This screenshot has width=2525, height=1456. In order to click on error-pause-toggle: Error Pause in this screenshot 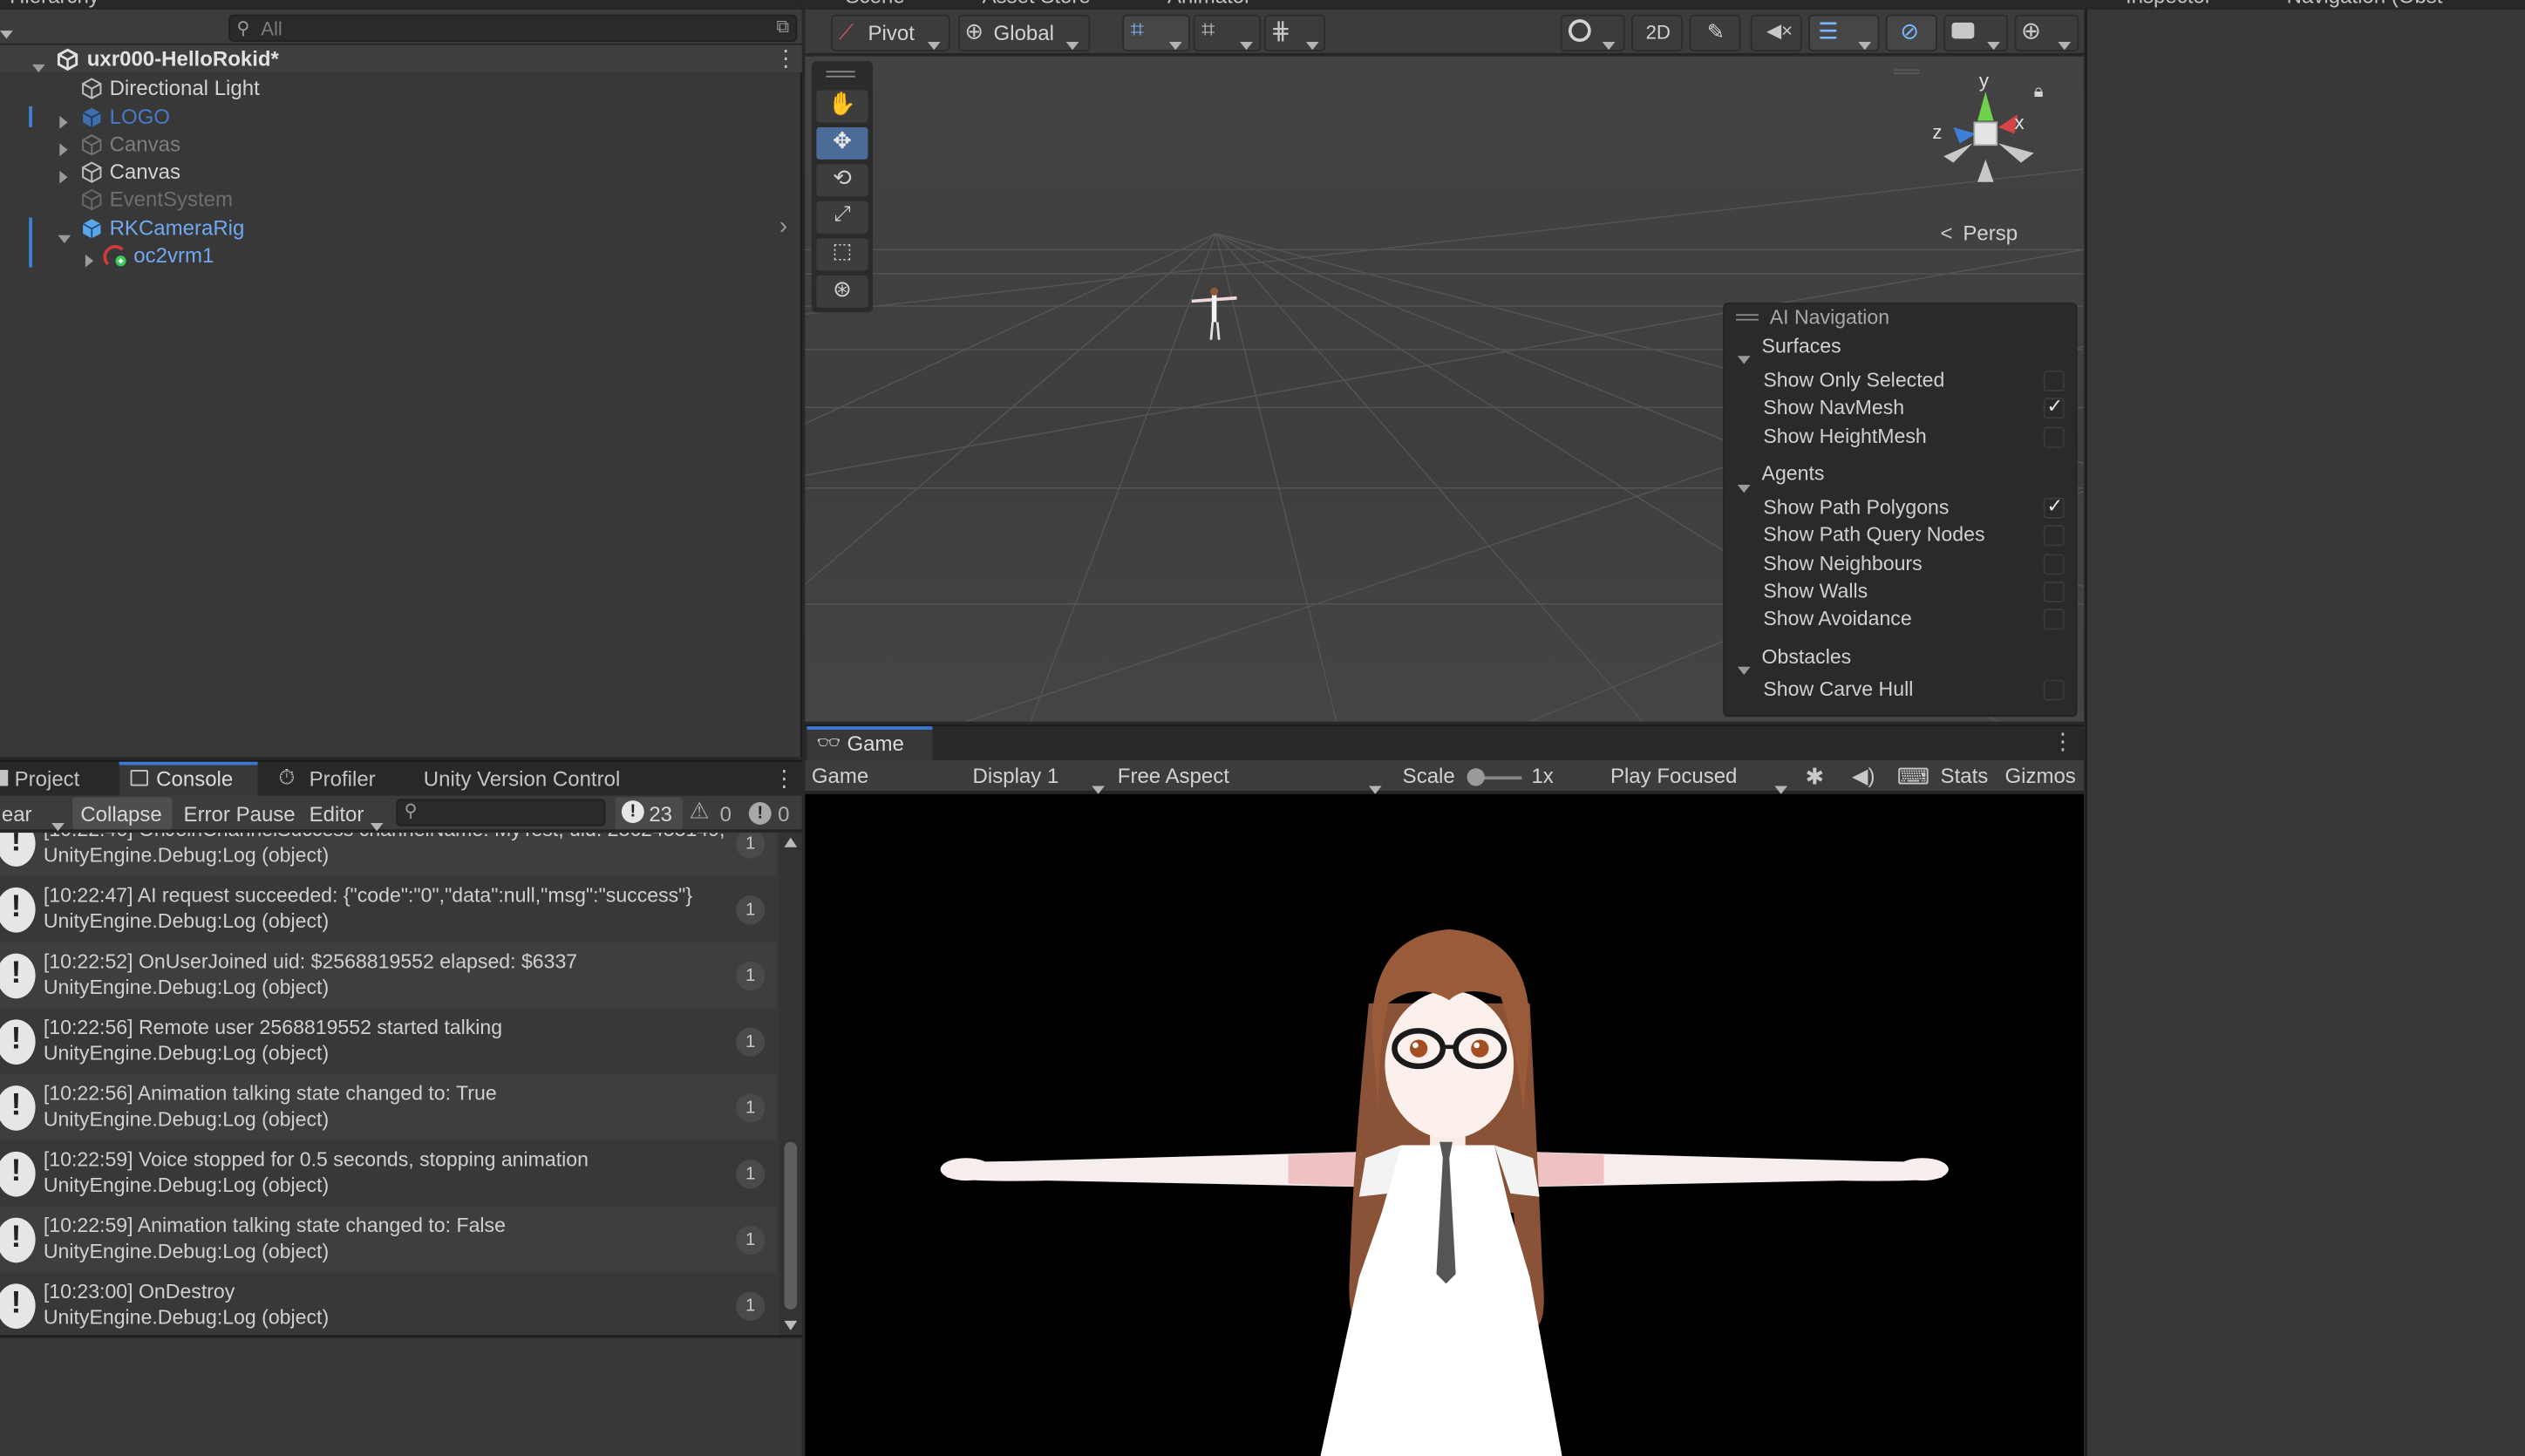, I will do `click(240, 814)`.